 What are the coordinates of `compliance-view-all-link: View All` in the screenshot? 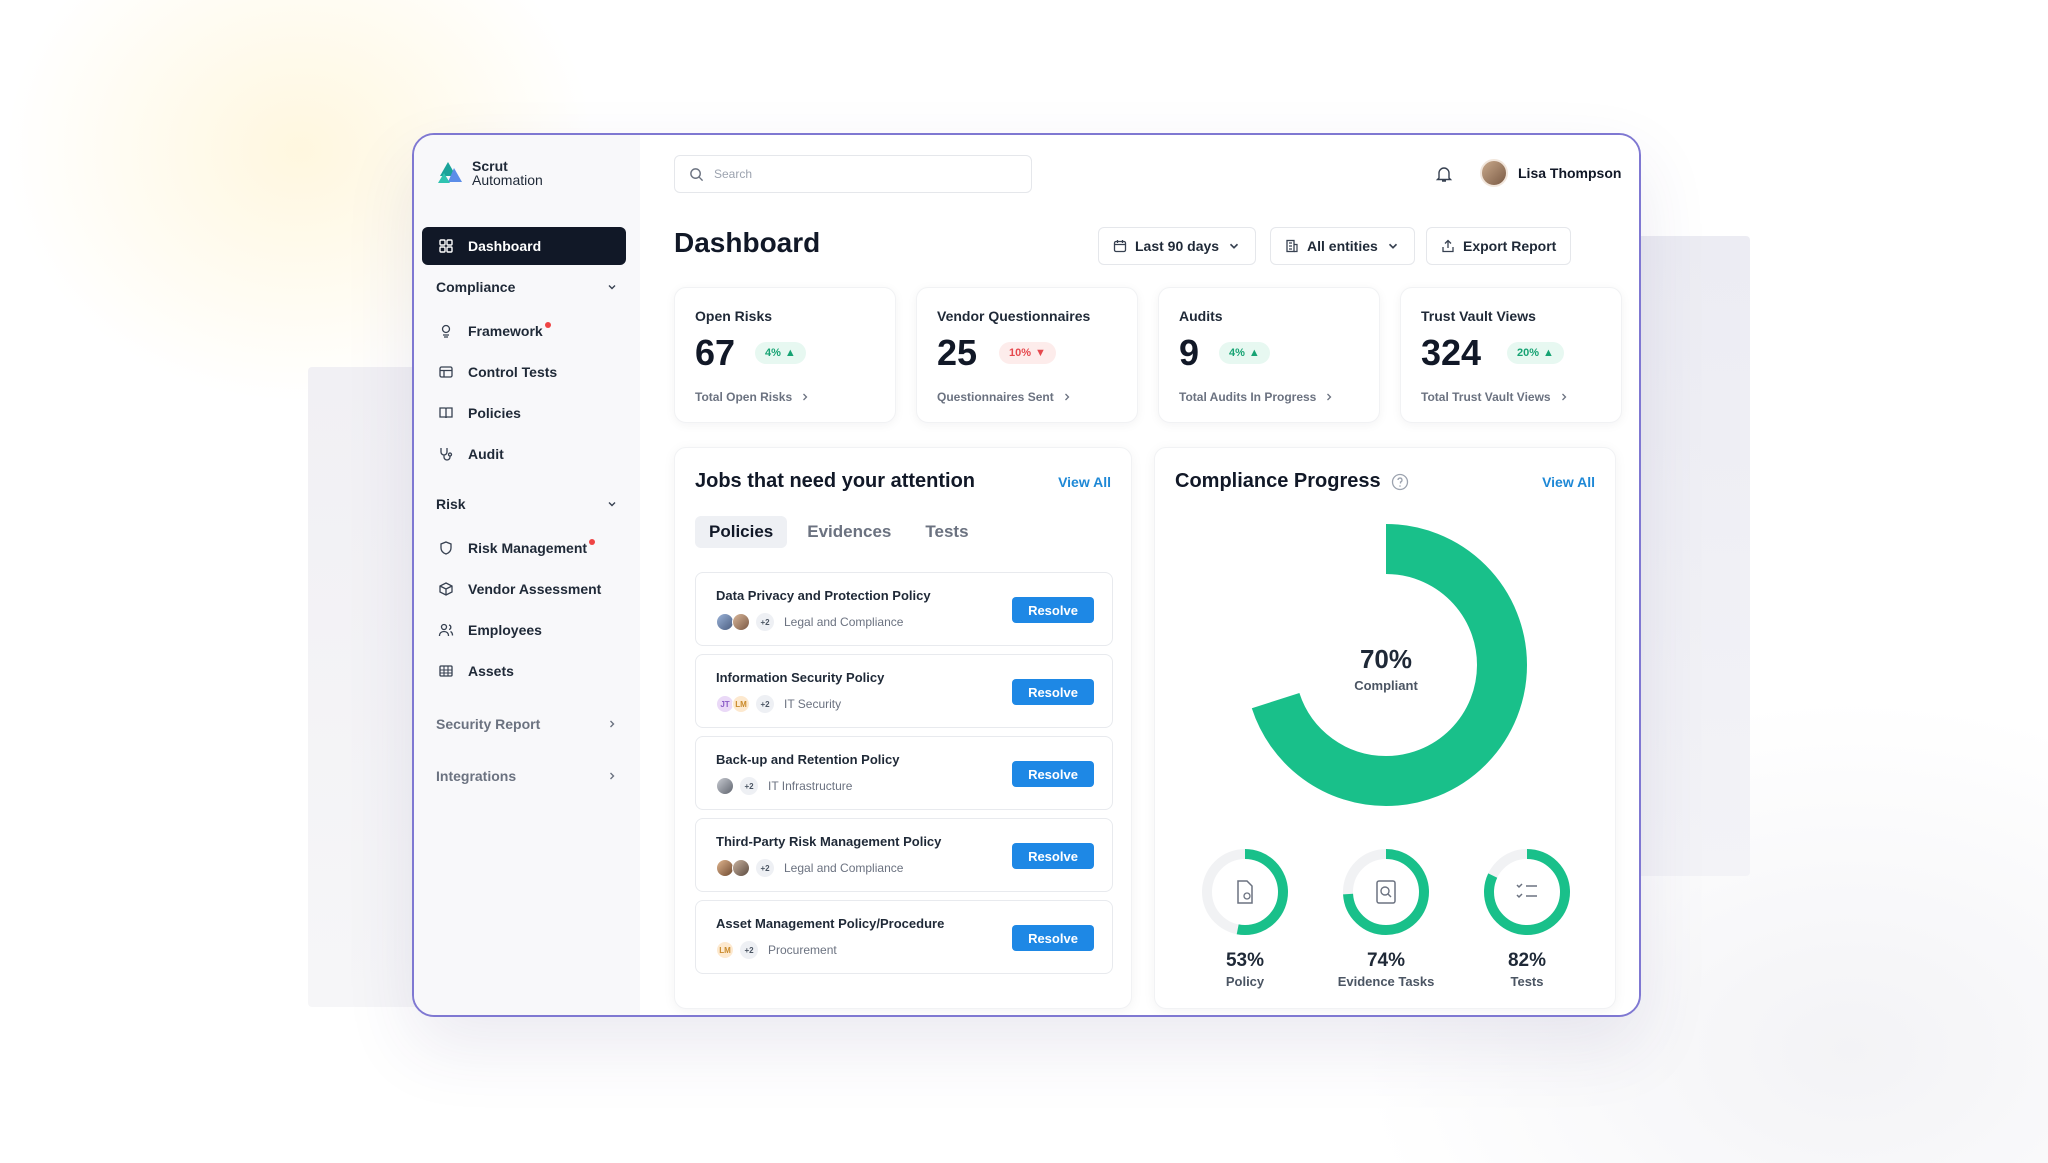 It's located at (1568, 482).